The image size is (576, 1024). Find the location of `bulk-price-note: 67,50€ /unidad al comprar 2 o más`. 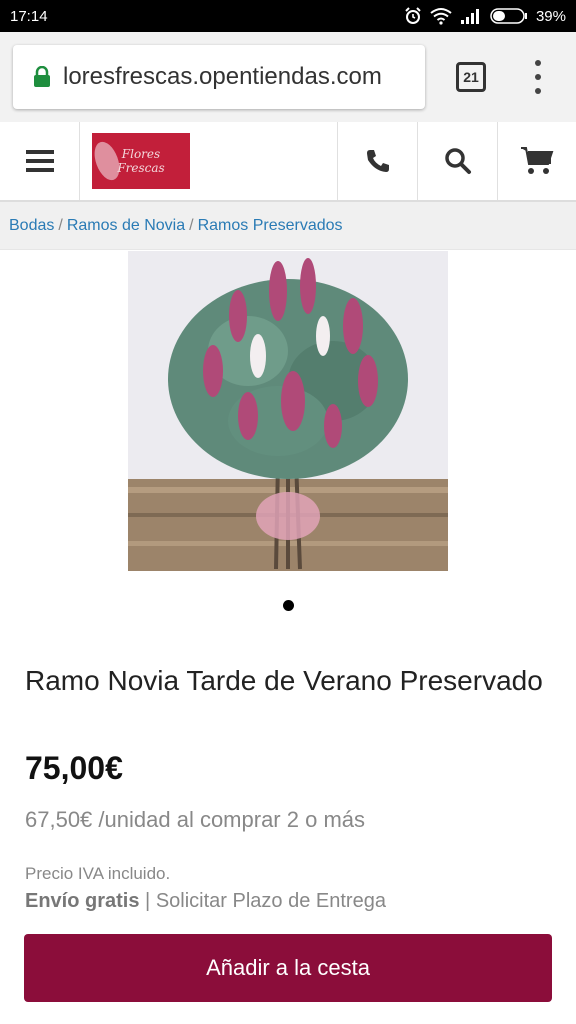

bulk-price-note: 67,50€ /unidad al comprar 2 o más is located at coordinates (195, 820).